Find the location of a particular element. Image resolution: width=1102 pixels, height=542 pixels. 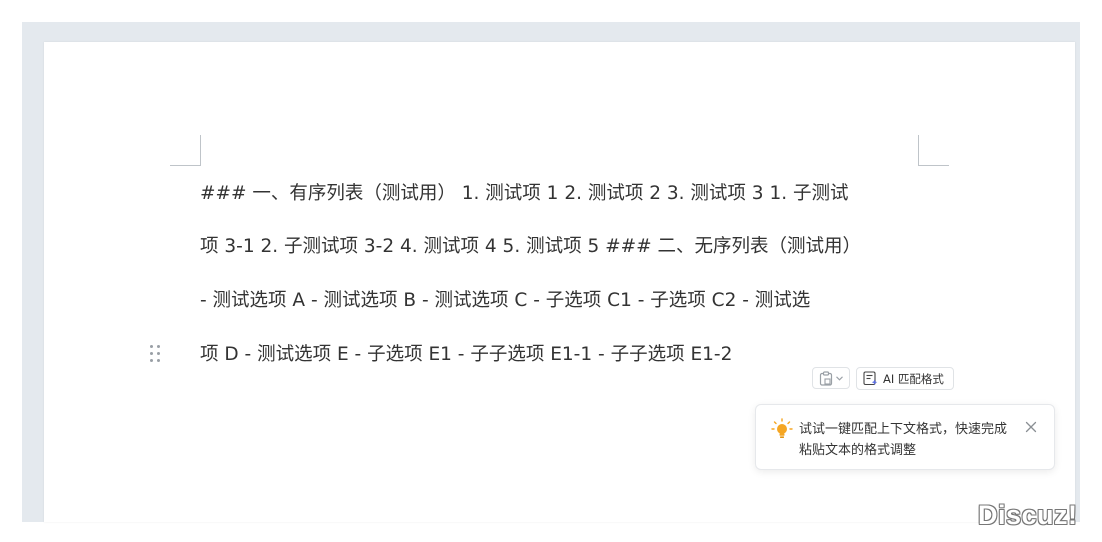

lightbulb-icon is located at coordinates (782, 428).